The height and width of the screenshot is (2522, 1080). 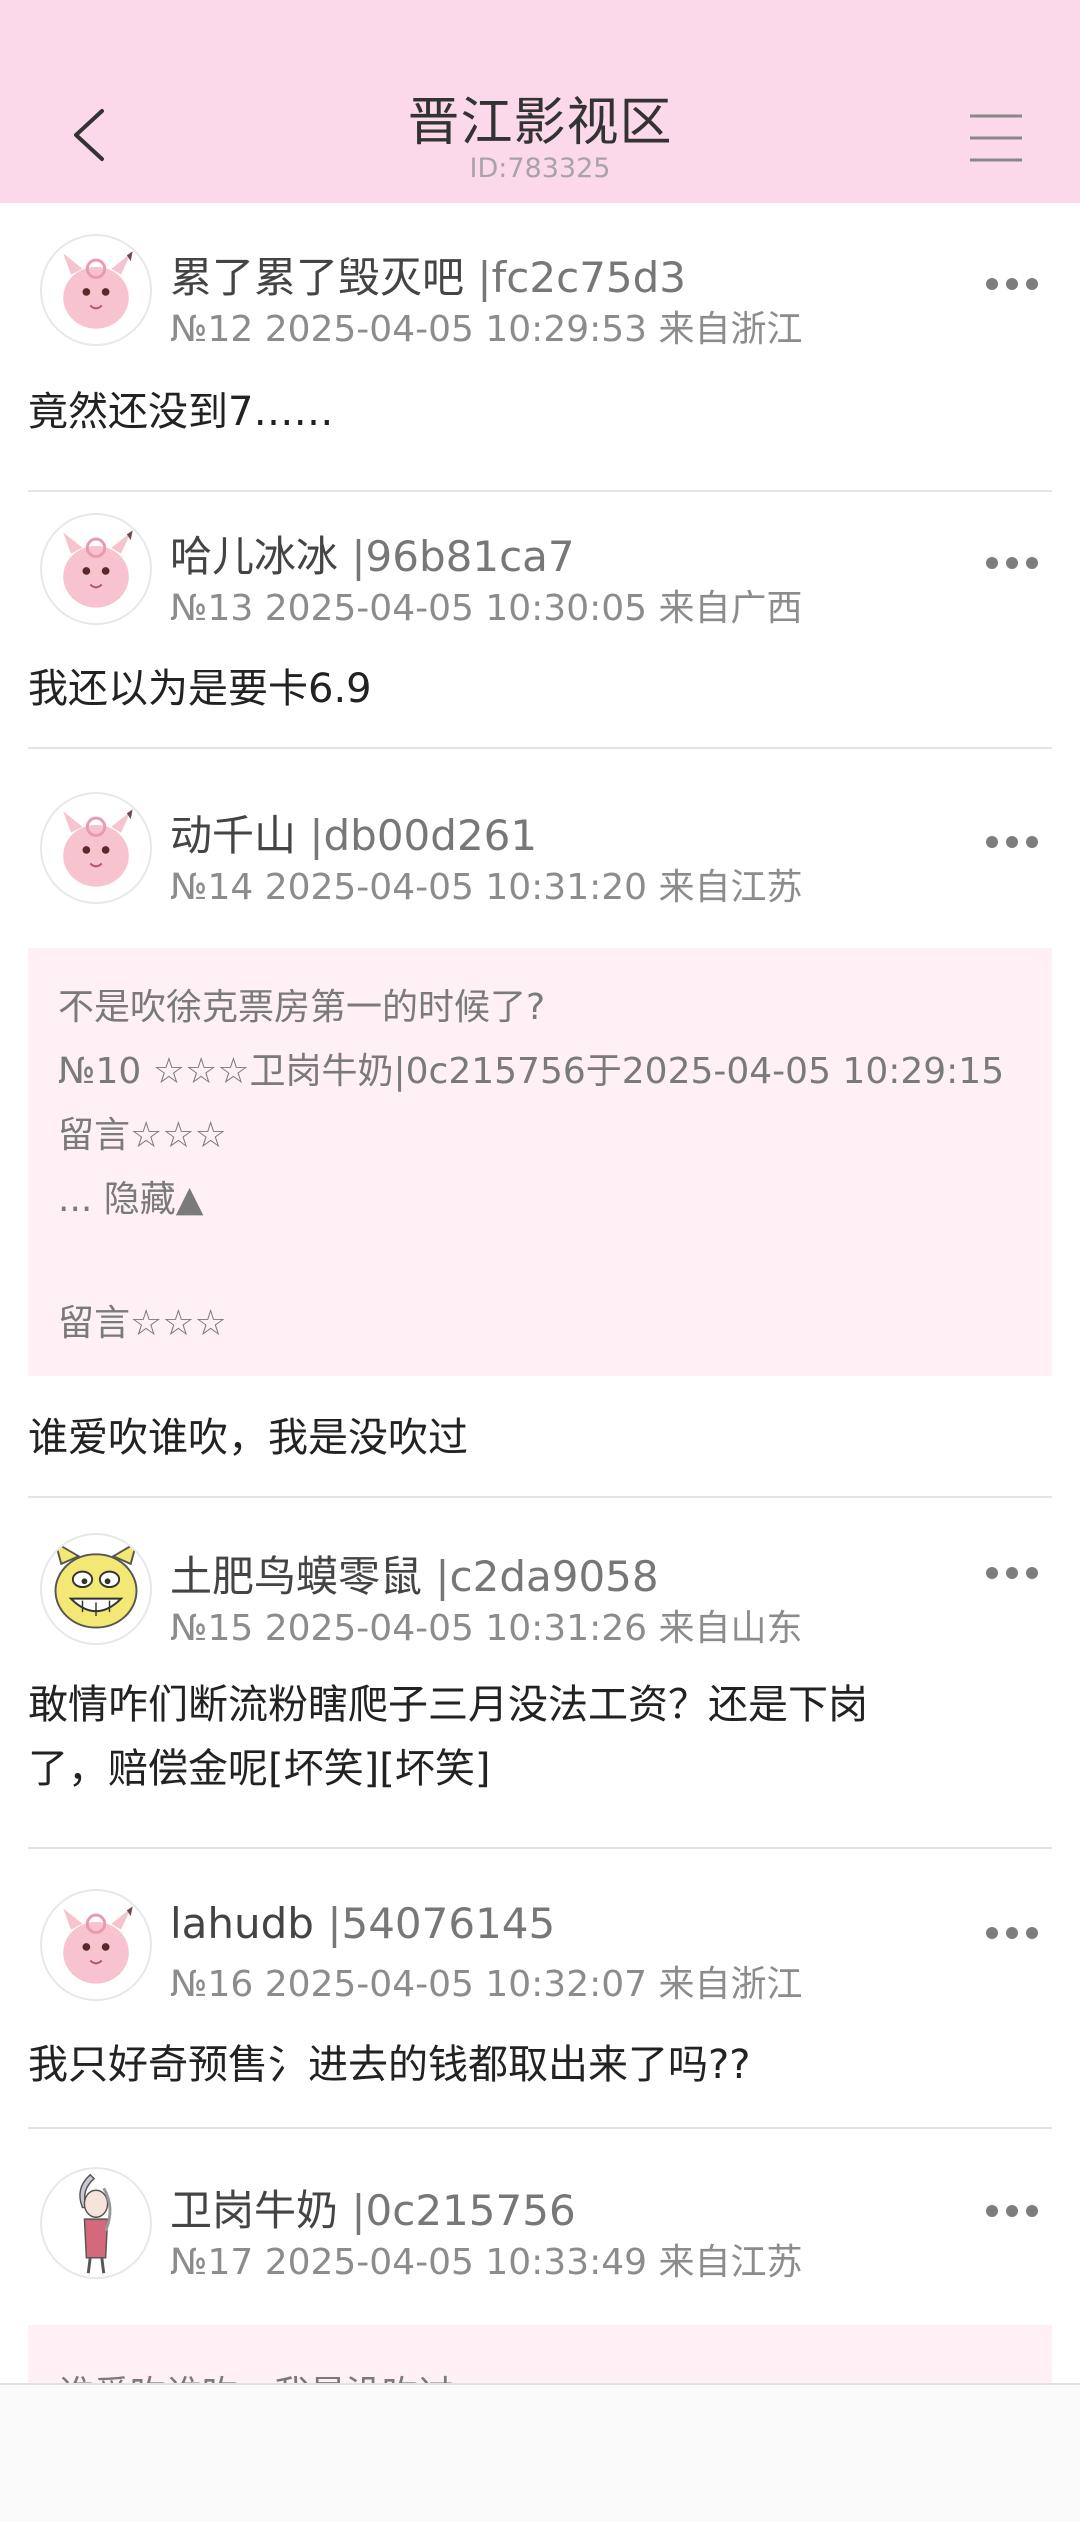 What do you see at coordinates (428, 274) in the screenshot?
I see `post-username: 累了累了毁灭吧 |fc2c75d3` at bounding box center [428, 274].